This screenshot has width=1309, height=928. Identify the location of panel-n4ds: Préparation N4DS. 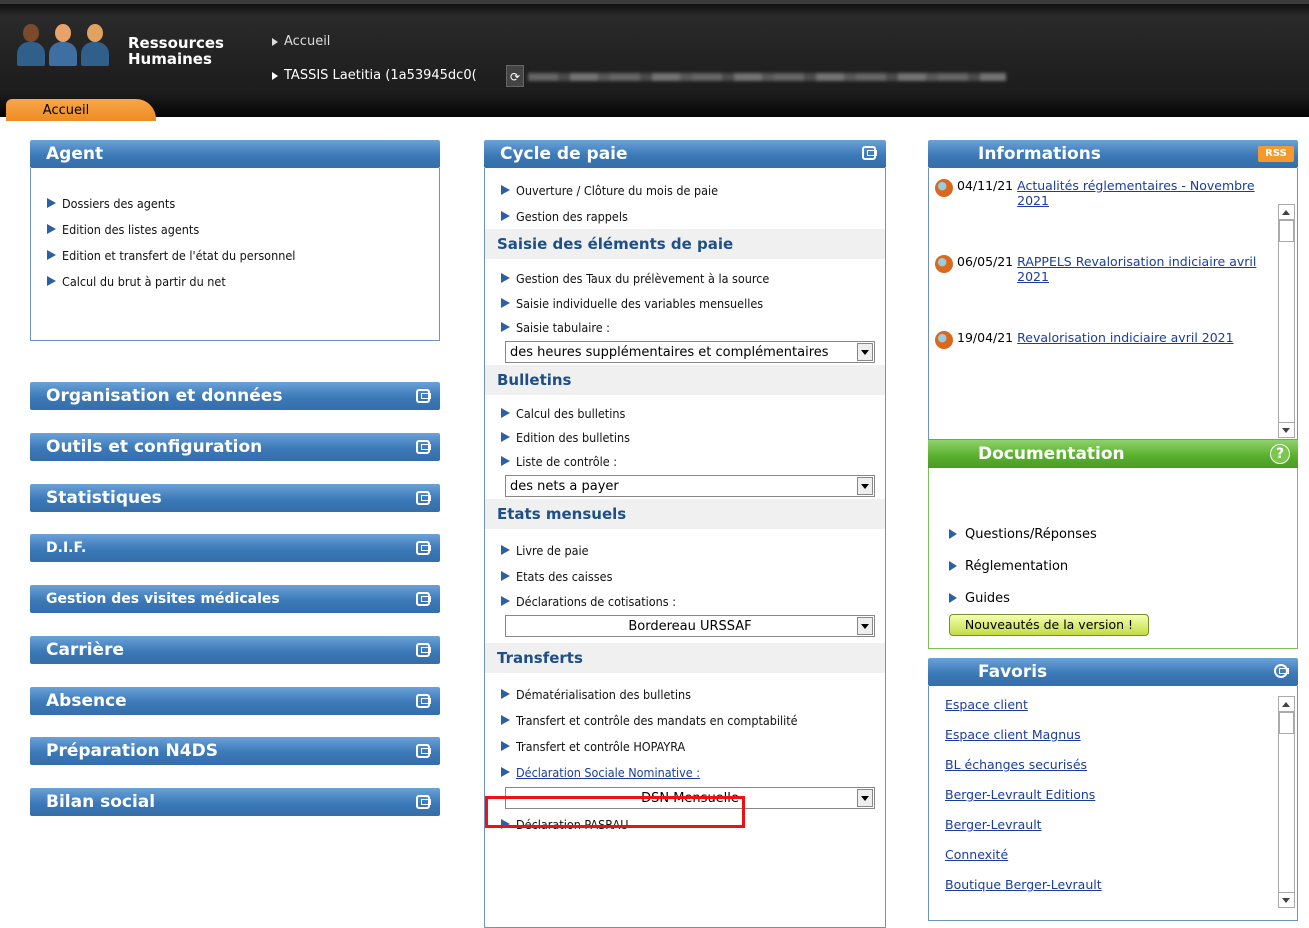
(235, 751).